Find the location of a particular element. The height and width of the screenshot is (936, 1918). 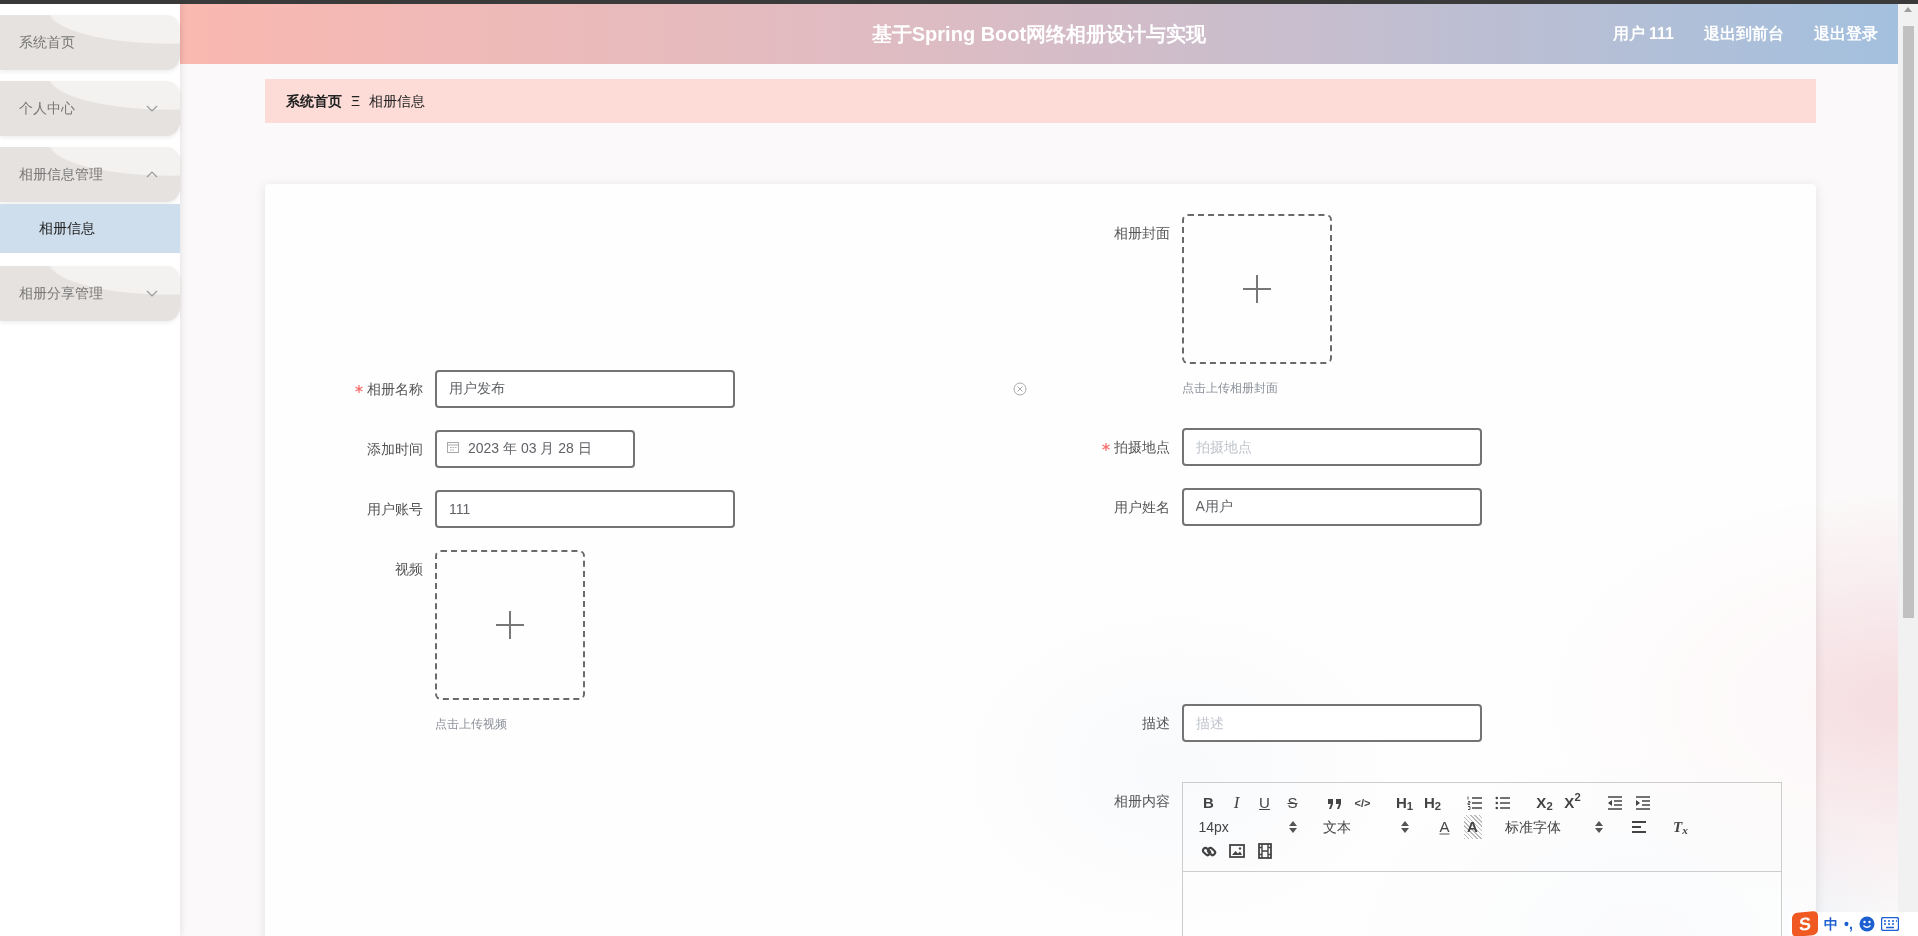

field-label: 拍摄地点 is located at coordinates (1141, 447).